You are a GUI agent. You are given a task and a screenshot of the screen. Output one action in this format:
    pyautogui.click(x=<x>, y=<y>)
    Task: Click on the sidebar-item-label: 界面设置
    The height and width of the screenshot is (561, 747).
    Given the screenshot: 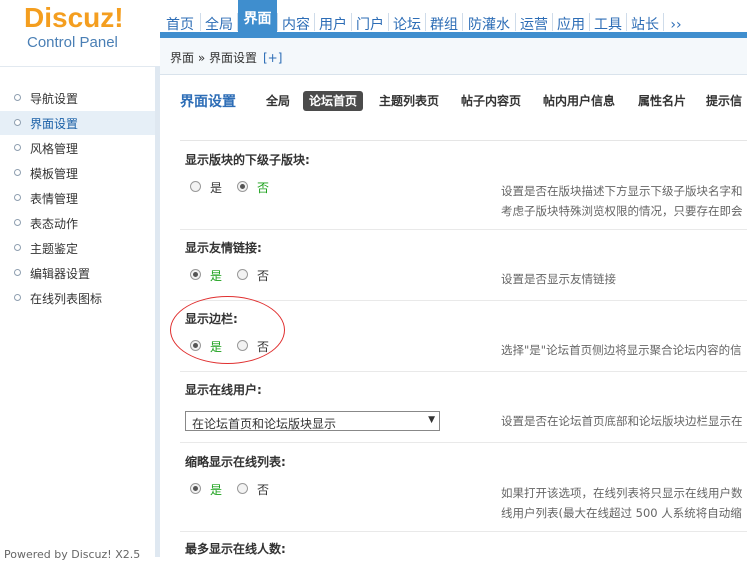 What is the action you would take?
    pyautogui.click(x=54, y=124)
    